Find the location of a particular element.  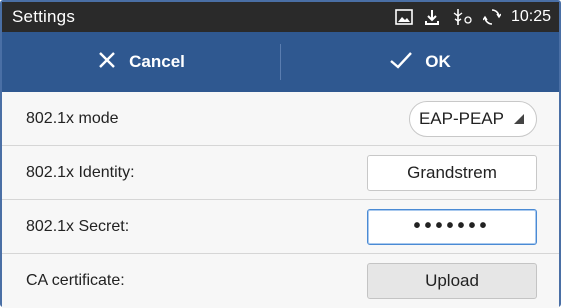

mode-select-value: EAP-PEAP is located at coordinates (461, 118).